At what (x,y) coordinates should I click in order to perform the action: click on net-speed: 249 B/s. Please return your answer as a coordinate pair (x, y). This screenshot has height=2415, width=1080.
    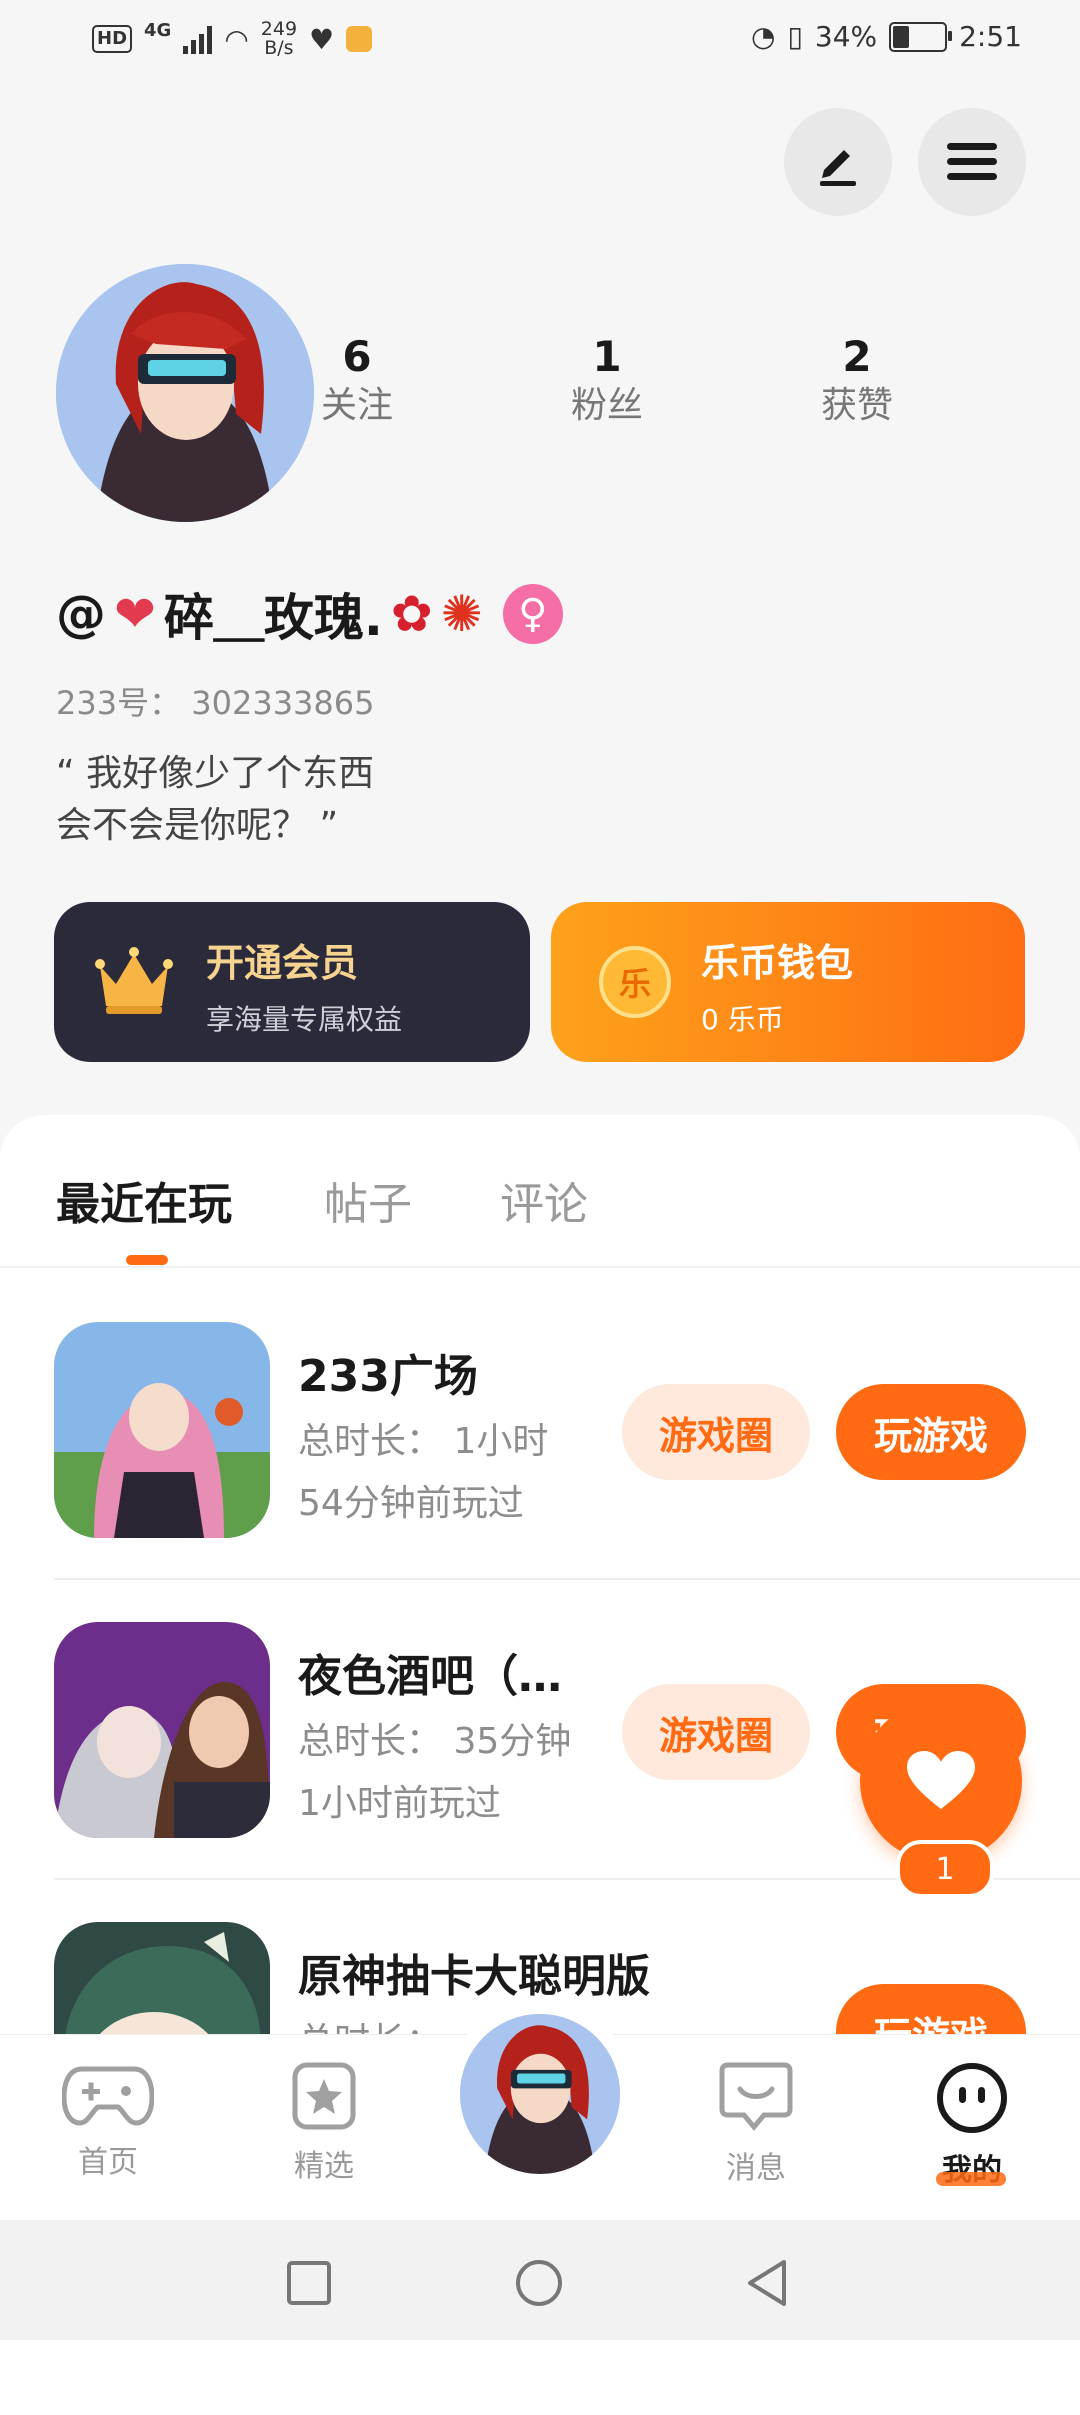
    Looking at the image, I should click on (279, 38).